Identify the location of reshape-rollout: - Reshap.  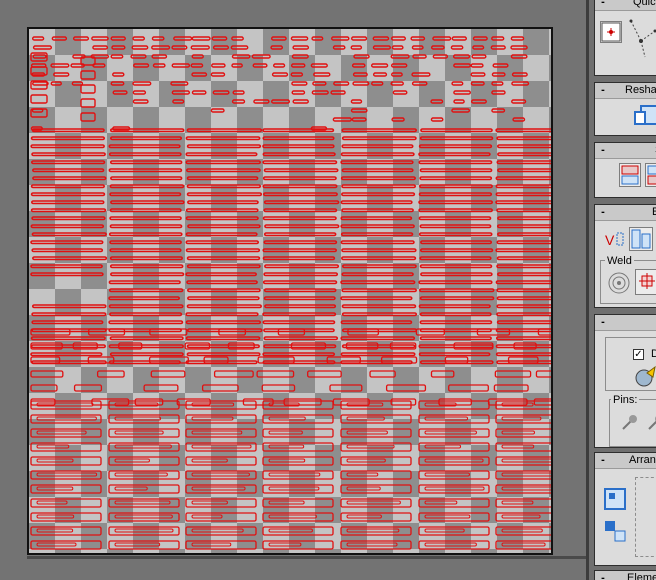
(625, 109).